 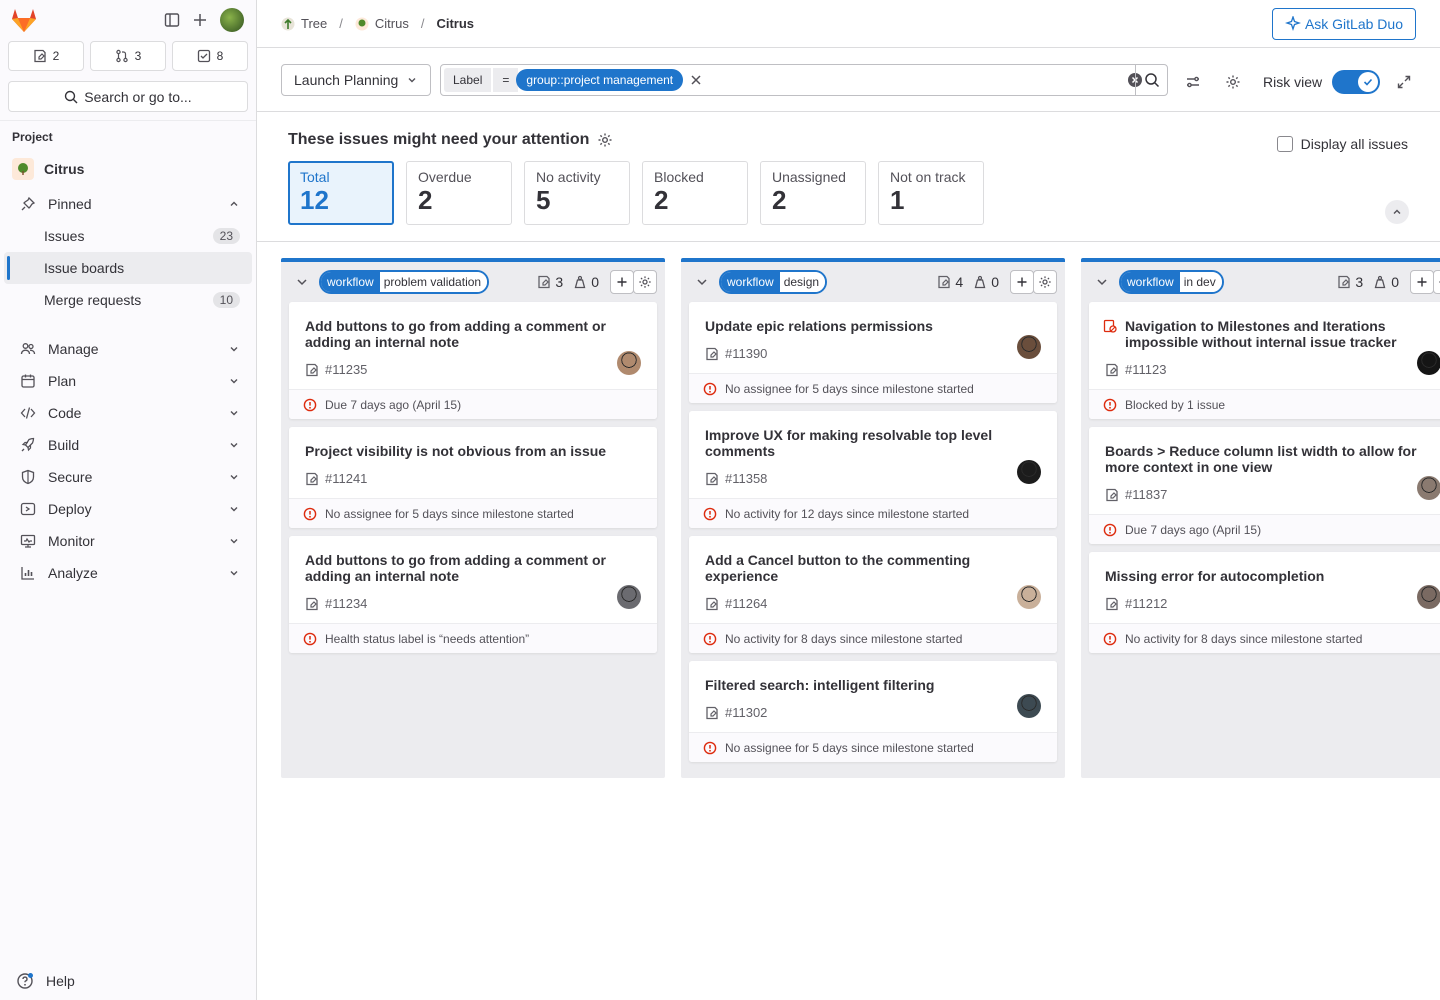 I want to click on stat-unassigned: Unassigned 2, so click(x=813, y=193).